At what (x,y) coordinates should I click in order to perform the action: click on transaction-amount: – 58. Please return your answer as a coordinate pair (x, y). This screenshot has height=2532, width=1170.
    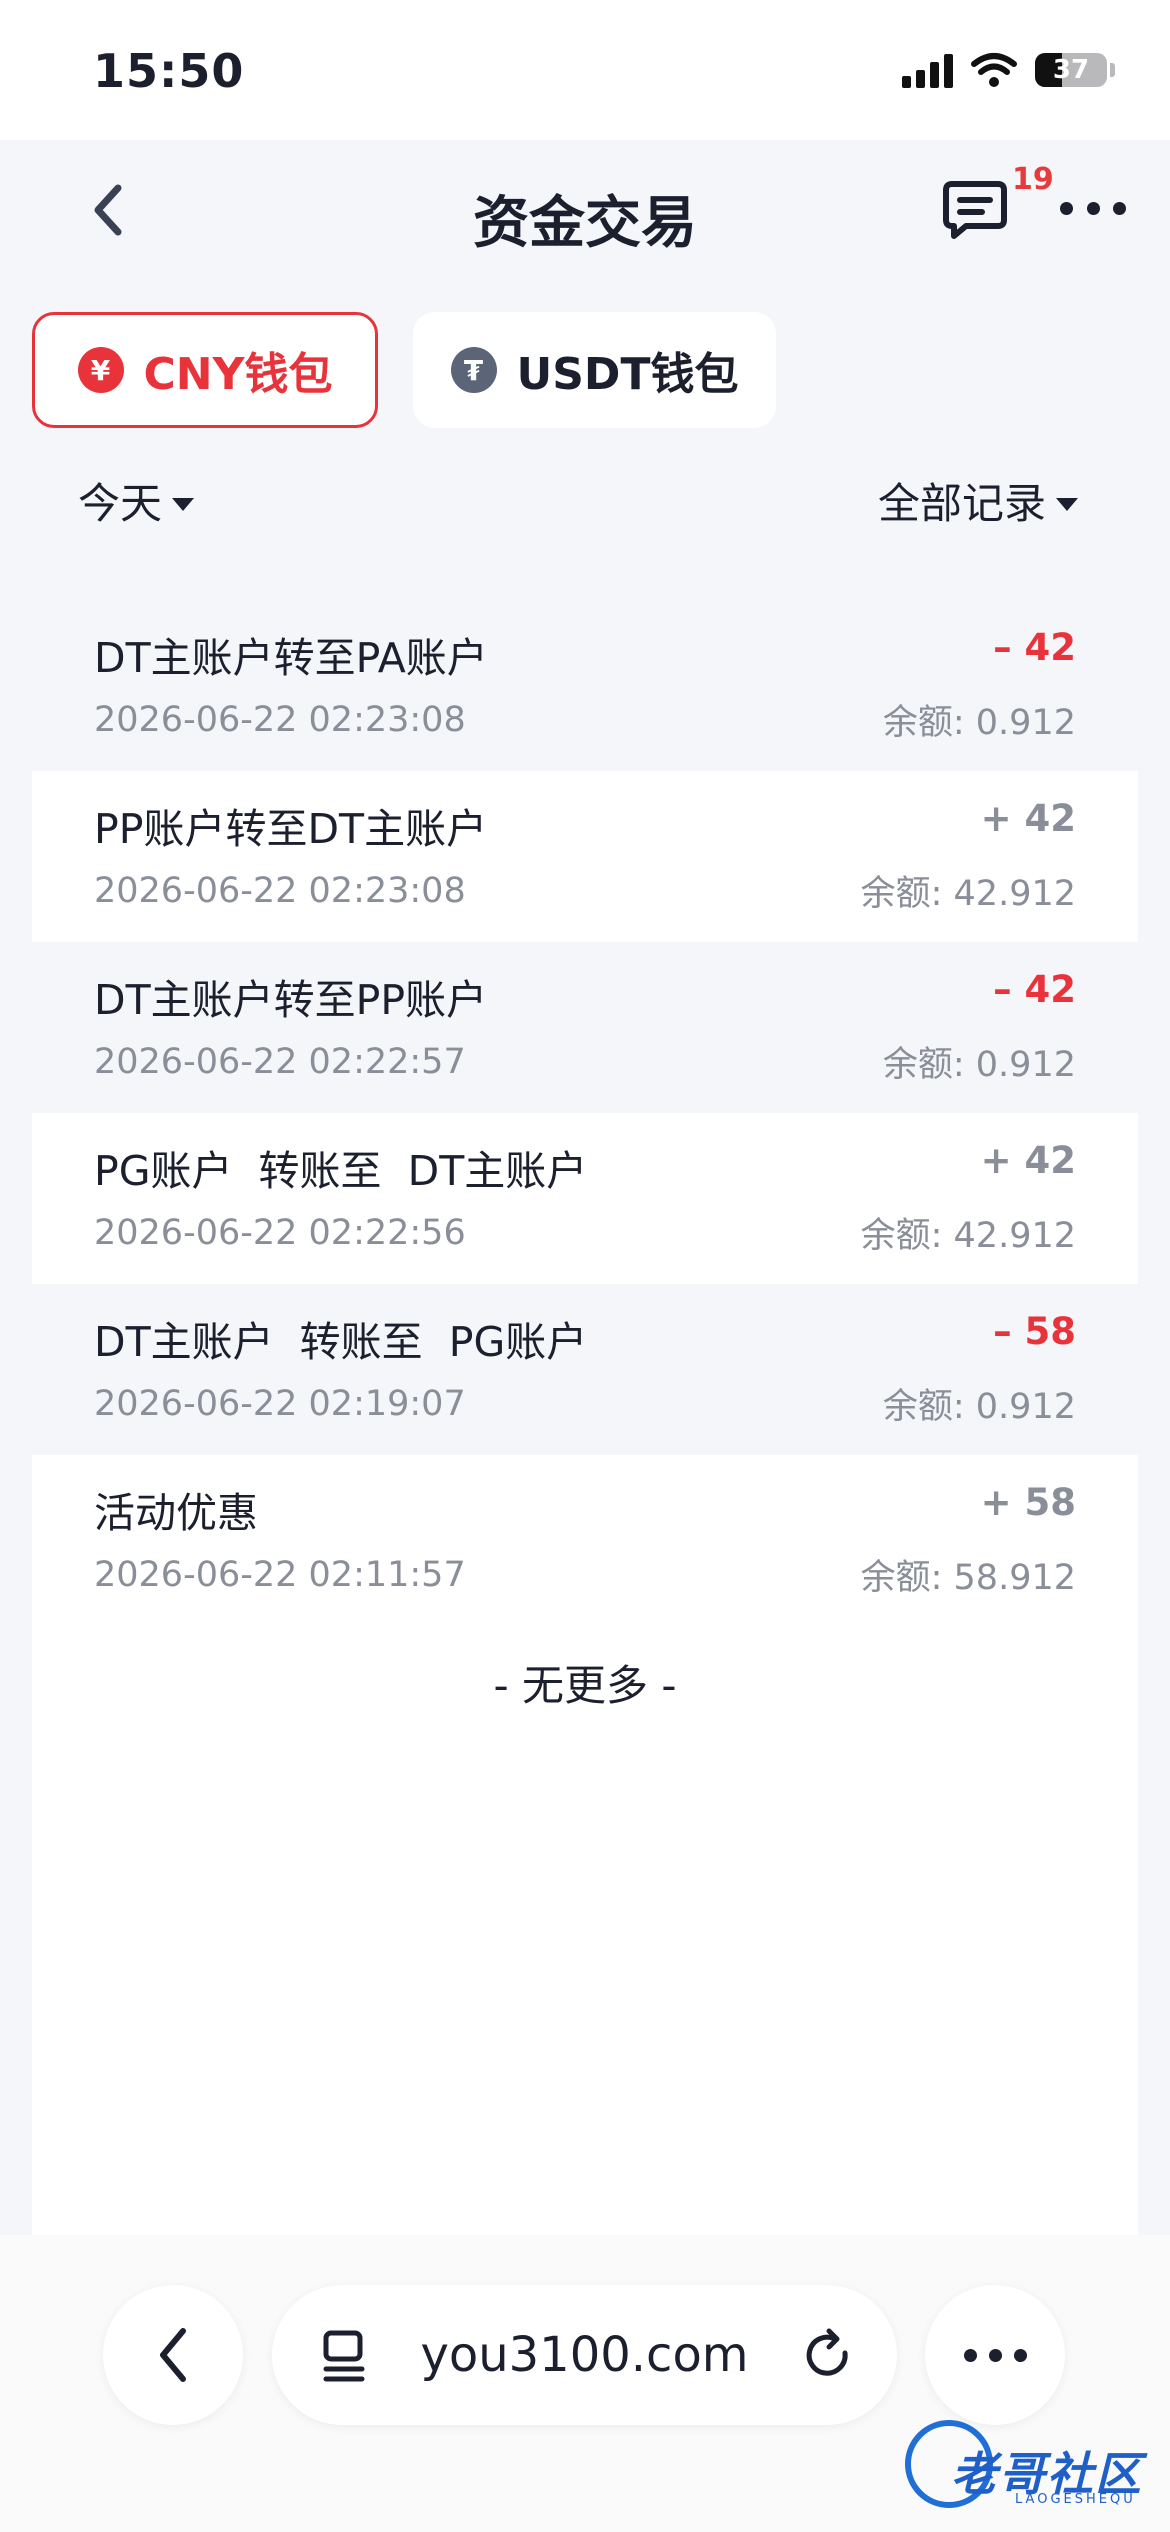
    Looking at the image, I should click on (1034, 1331).